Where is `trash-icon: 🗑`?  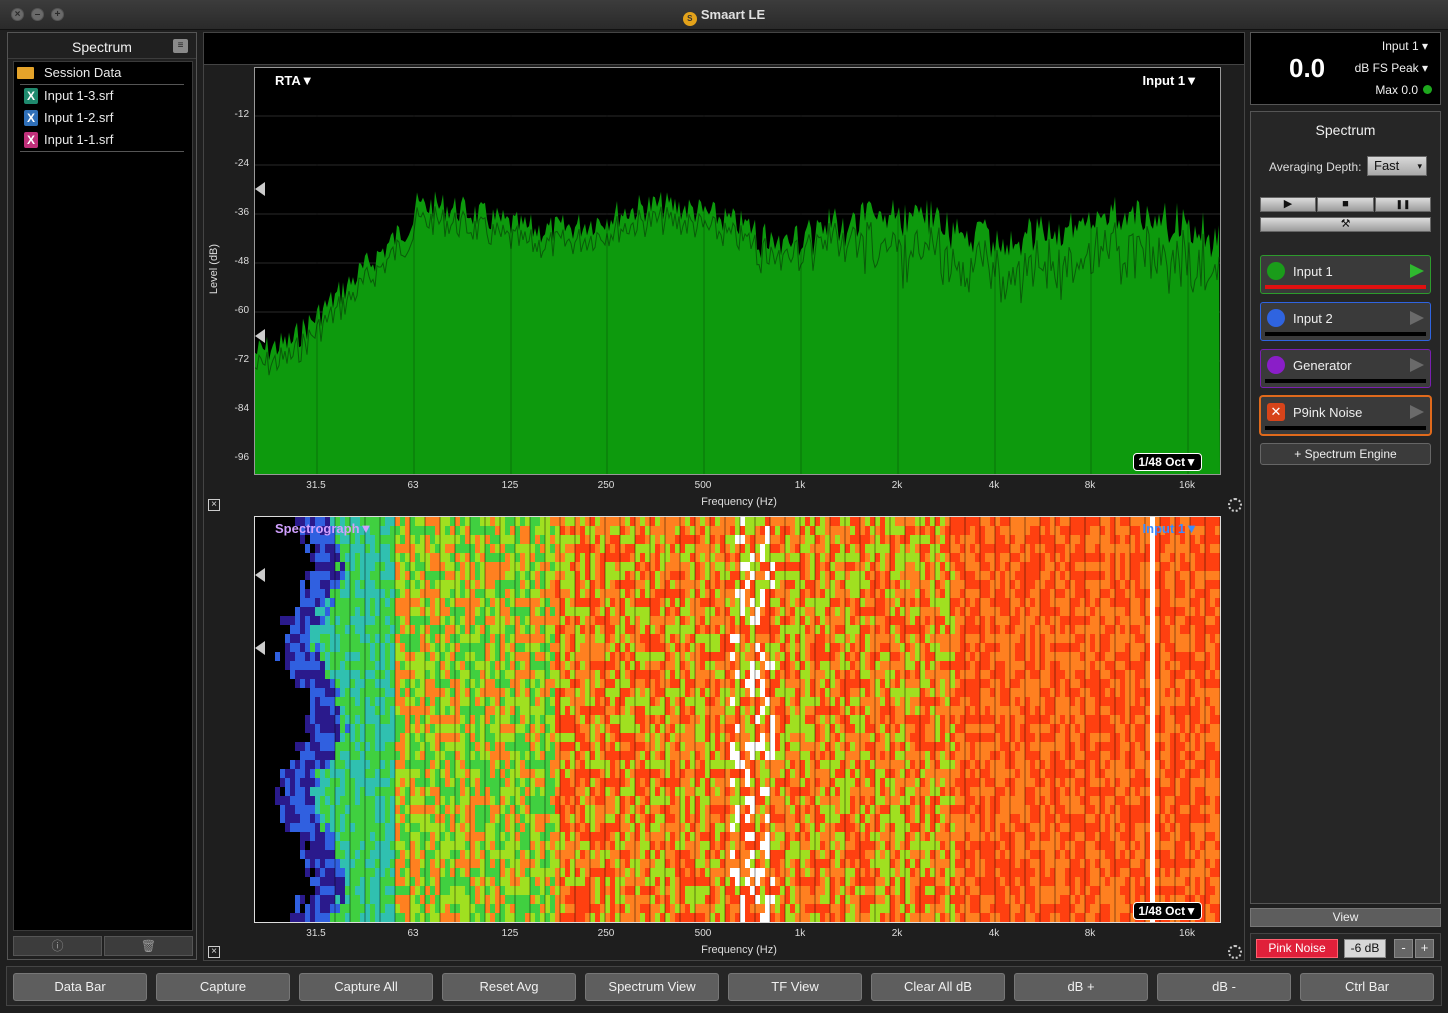
trash-icon: 🗑 is located at coordinates (148, 946).